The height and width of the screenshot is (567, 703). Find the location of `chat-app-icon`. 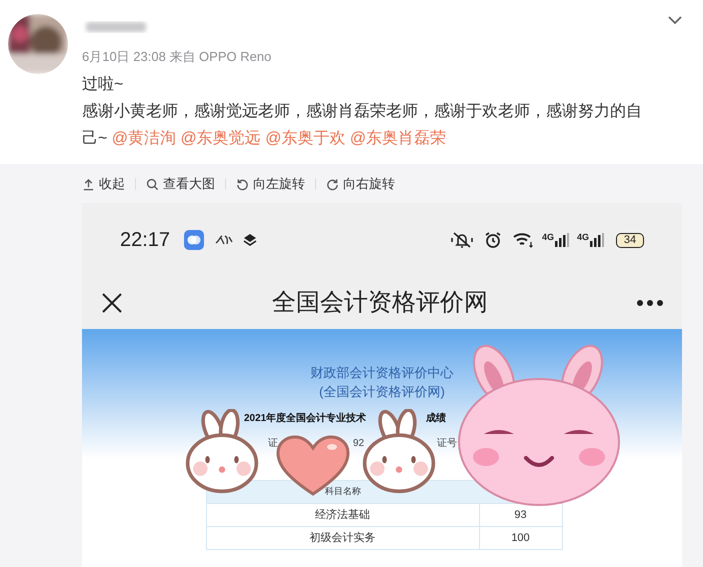

chat-app-icon is located at coordinates (194, 240).